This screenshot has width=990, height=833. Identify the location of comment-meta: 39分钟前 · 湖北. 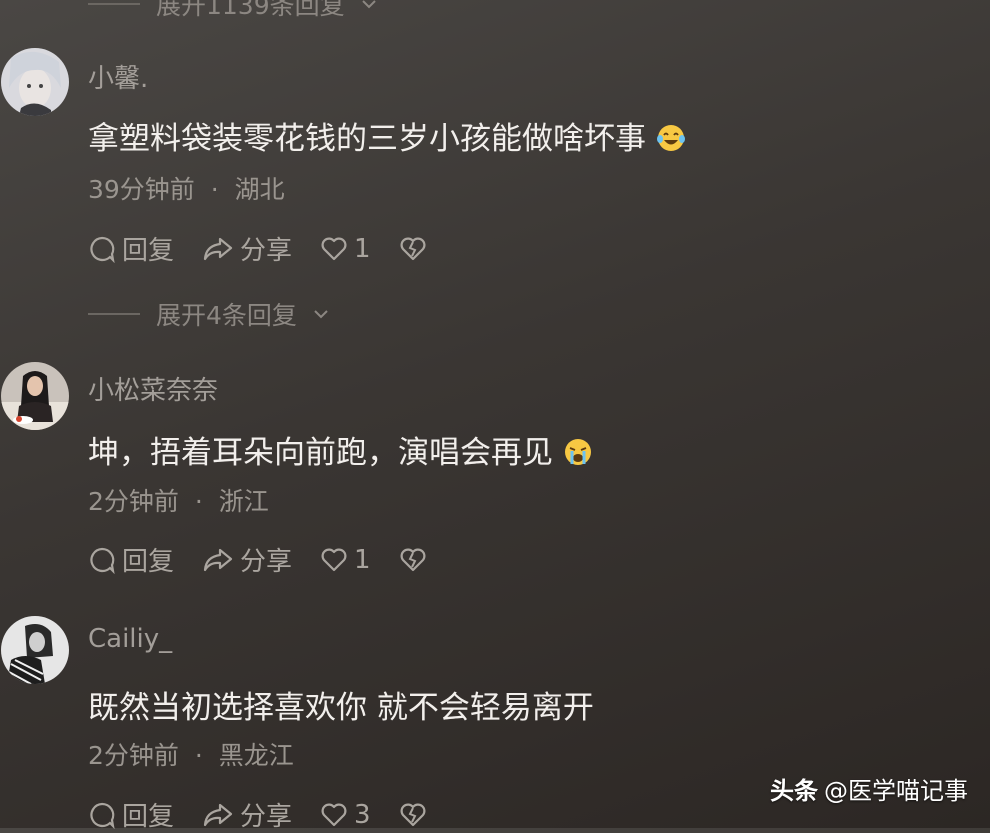
(186, 188).